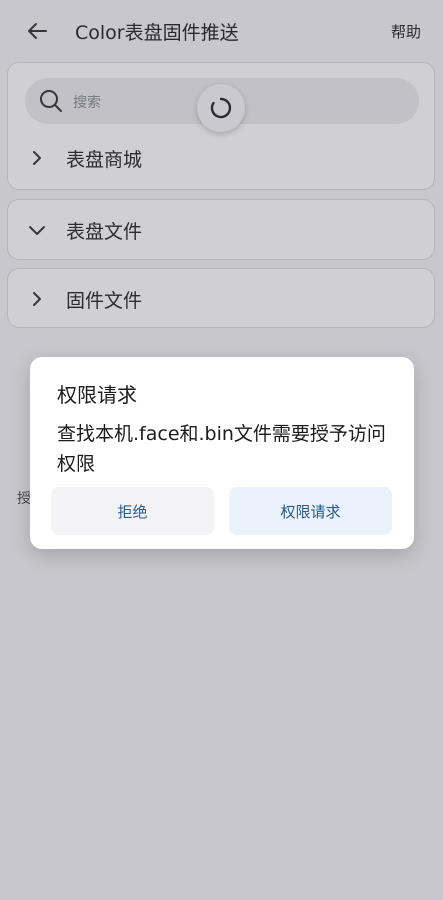  I want to click on dialog-message: 查找本机.face和.bin文件需要授予访问权限, so click(221, 449).